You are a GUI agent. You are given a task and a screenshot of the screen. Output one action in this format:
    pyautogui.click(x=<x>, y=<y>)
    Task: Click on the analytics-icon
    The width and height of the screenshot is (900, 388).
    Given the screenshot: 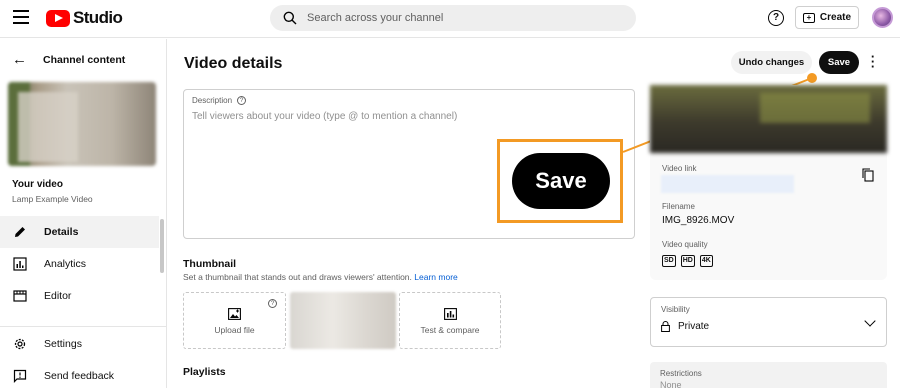 What is the action you would take?
    pyautogui.click(x=450, y=314)
    